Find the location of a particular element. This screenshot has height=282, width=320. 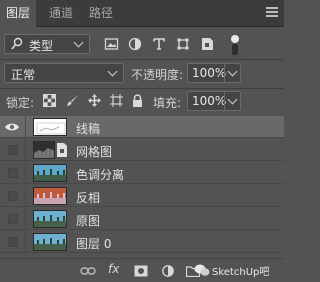

fill-value: 100% is located at coordinates (209, 101).